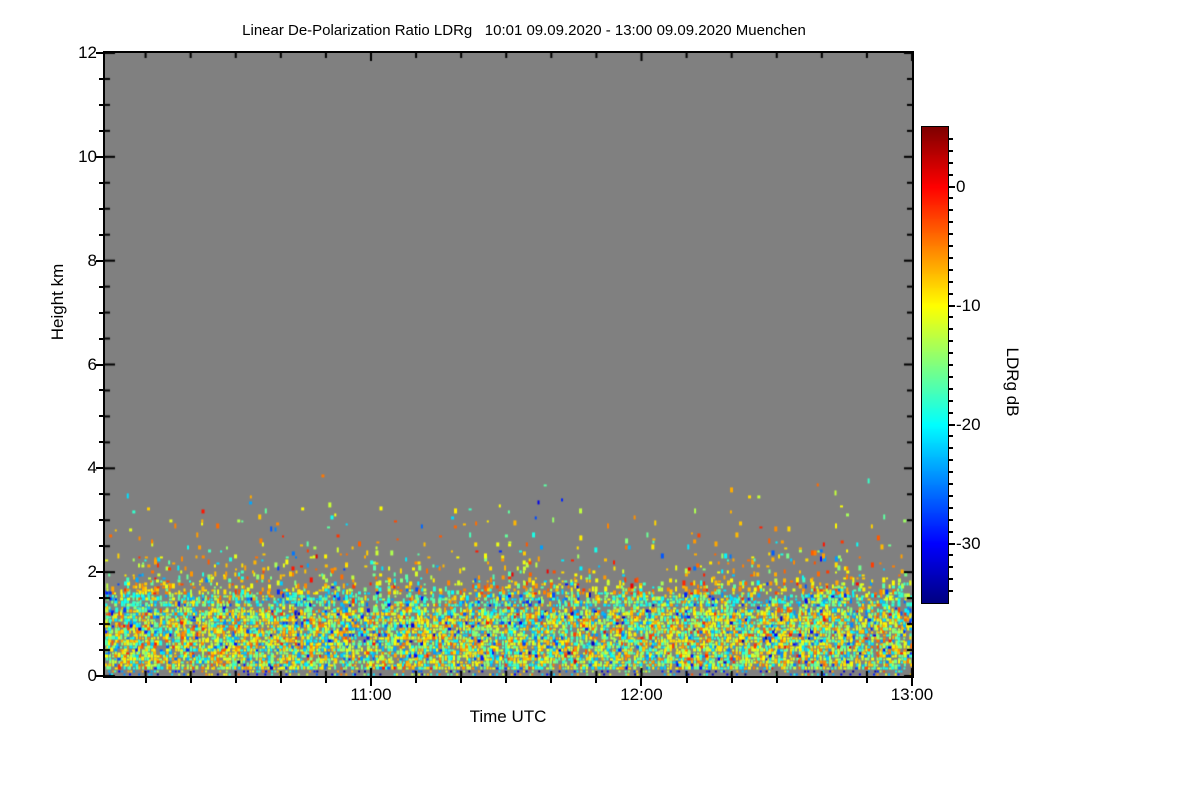  I want to click on y-tick-label: 0, so click(92, 675).